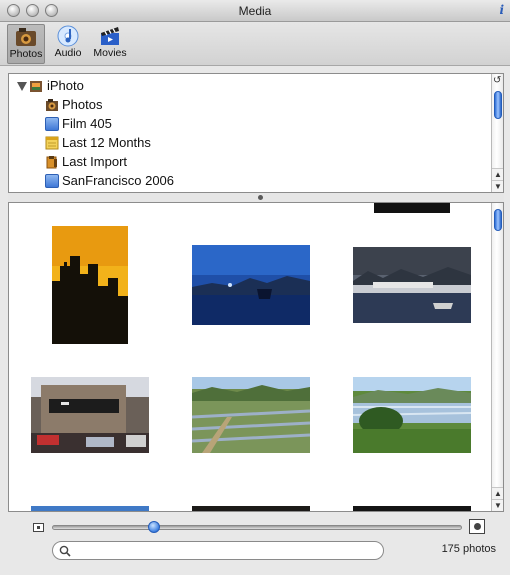  Describe the element at coordinates (249, 86) in the screenshot. I see `source-item-iphoto: iPhoto` at that location.